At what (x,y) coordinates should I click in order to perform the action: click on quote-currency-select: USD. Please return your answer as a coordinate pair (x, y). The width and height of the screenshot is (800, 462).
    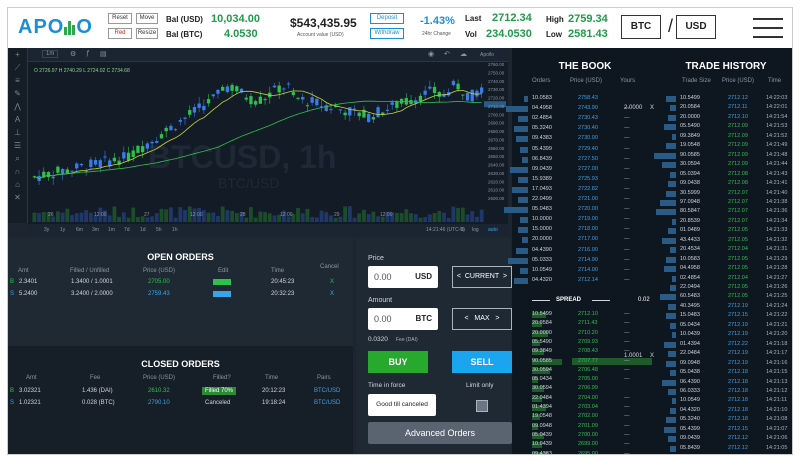
    Looking at the image, I should click on (696, 27).